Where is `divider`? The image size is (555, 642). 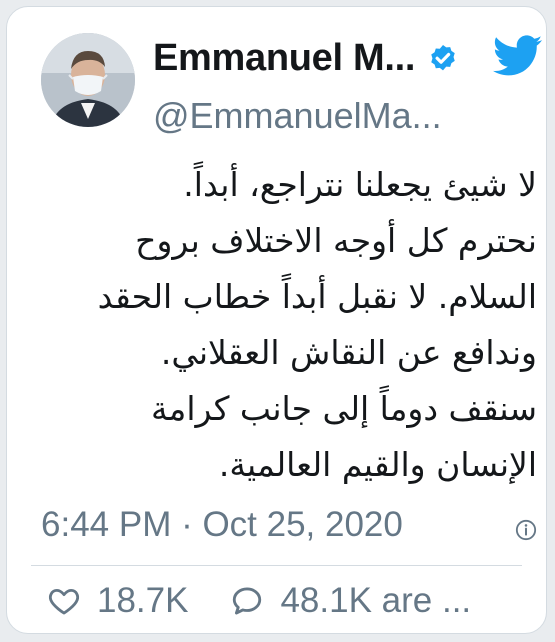
divider is located at coordinates (276, 565).